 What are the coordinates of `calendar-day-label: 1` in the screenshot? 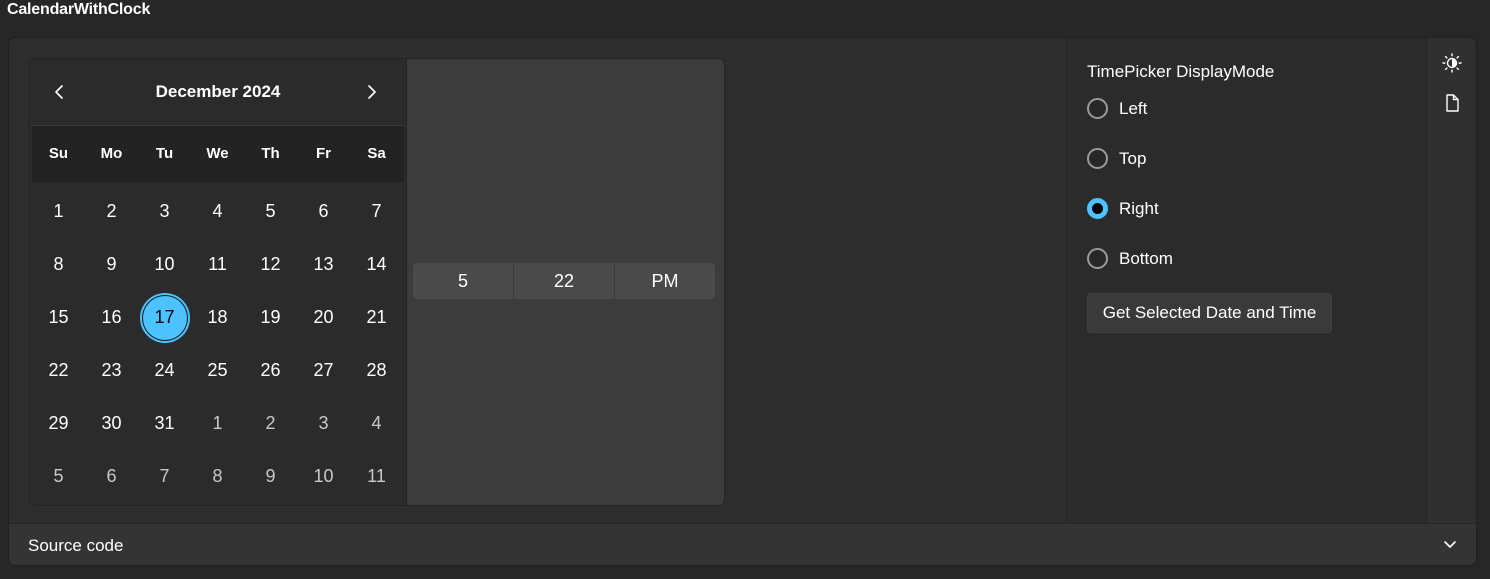 It's located at (217, 423).